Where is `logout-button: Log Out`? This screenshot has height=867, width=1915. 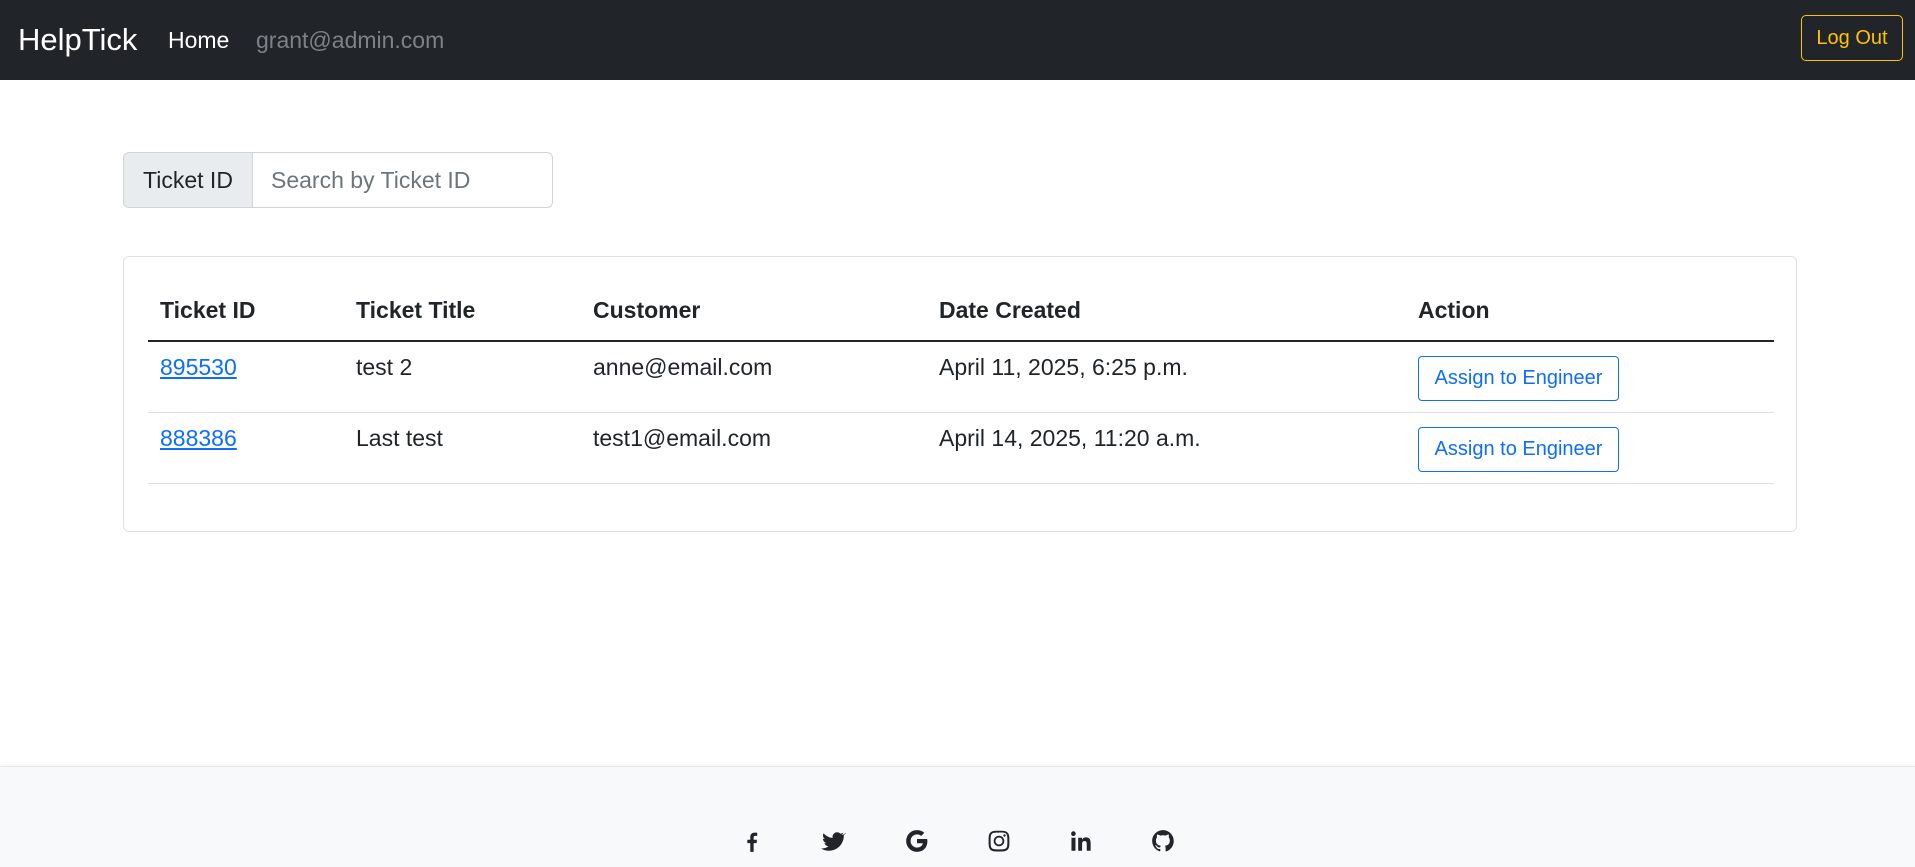
logout-button: Log Out is located at coordinates (1852, 38).